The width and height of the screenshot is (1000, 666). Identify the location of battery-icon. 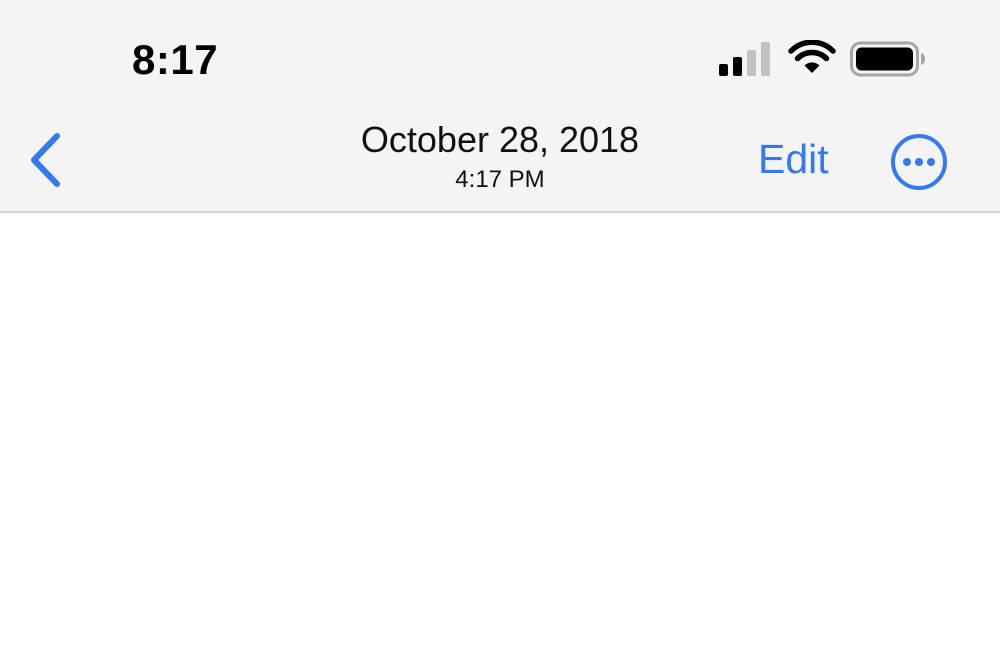
(887, 59).